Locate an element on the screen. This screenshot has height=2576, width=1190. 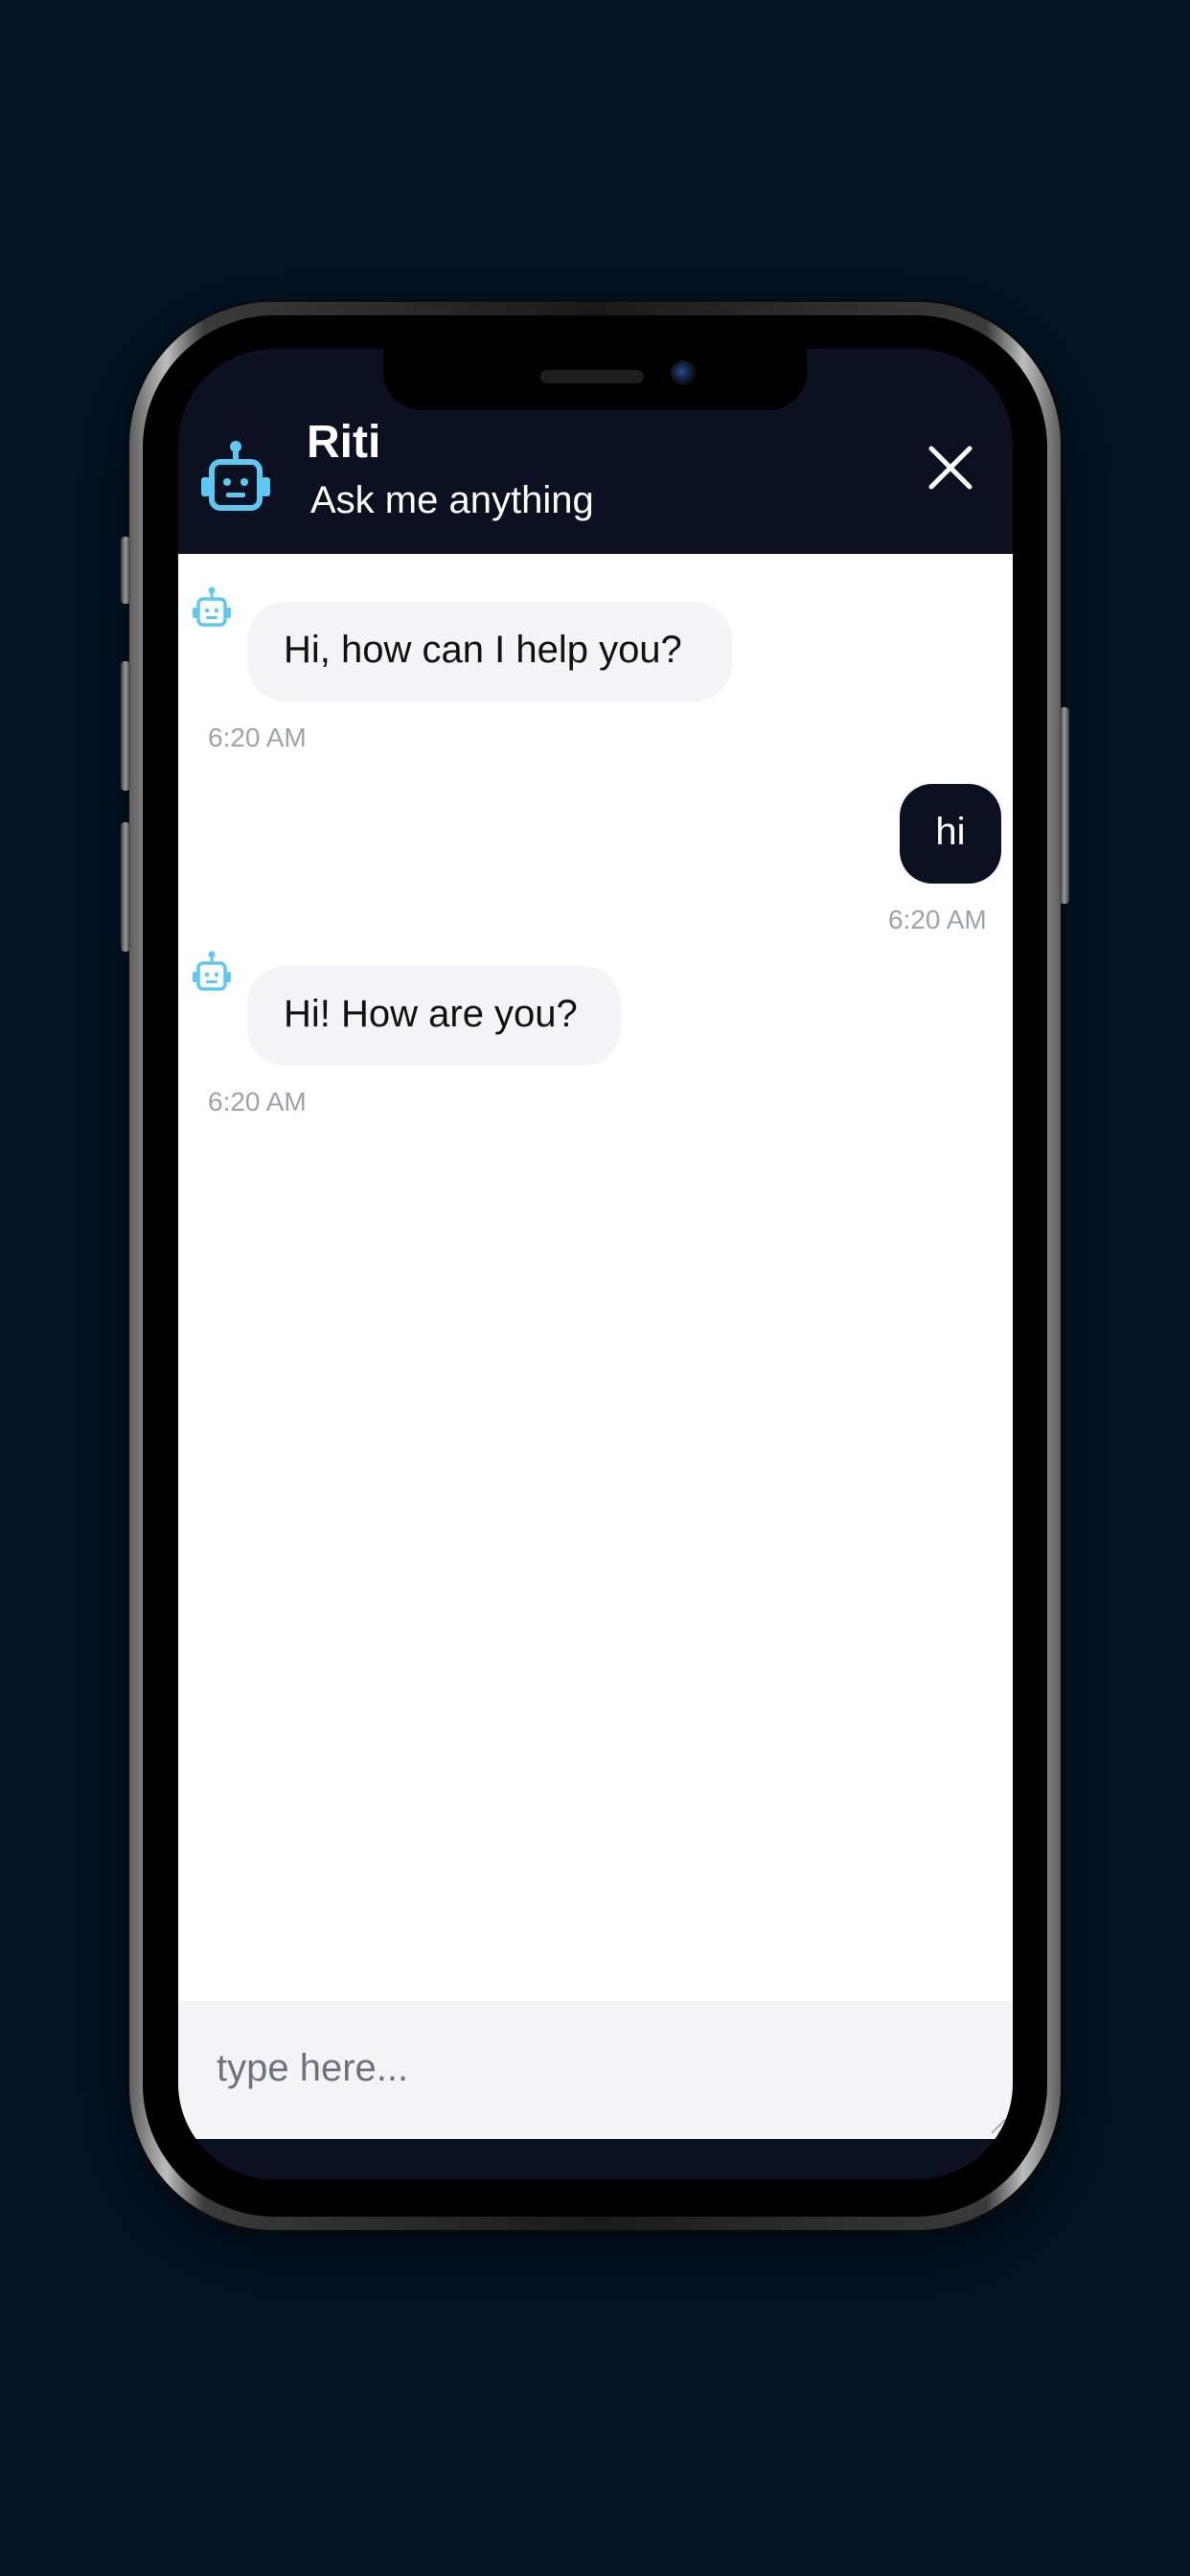
message-input is located at coordinates (595, 2070).